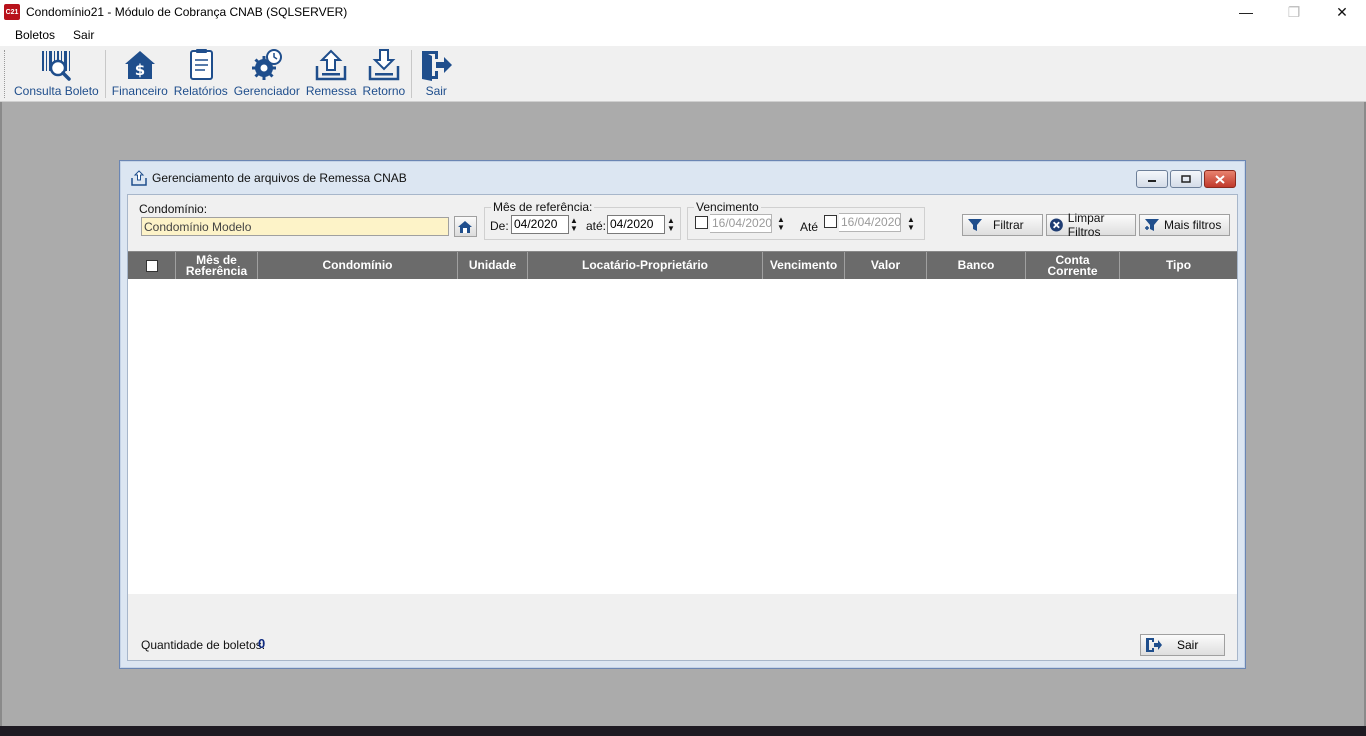 This screenshot has width=1366, height=736. What do you see at coordinates (543, 207) in the screenshot?
I see `mes-referencia-legend: Mês de referência:` at bounding box center [543, 207].